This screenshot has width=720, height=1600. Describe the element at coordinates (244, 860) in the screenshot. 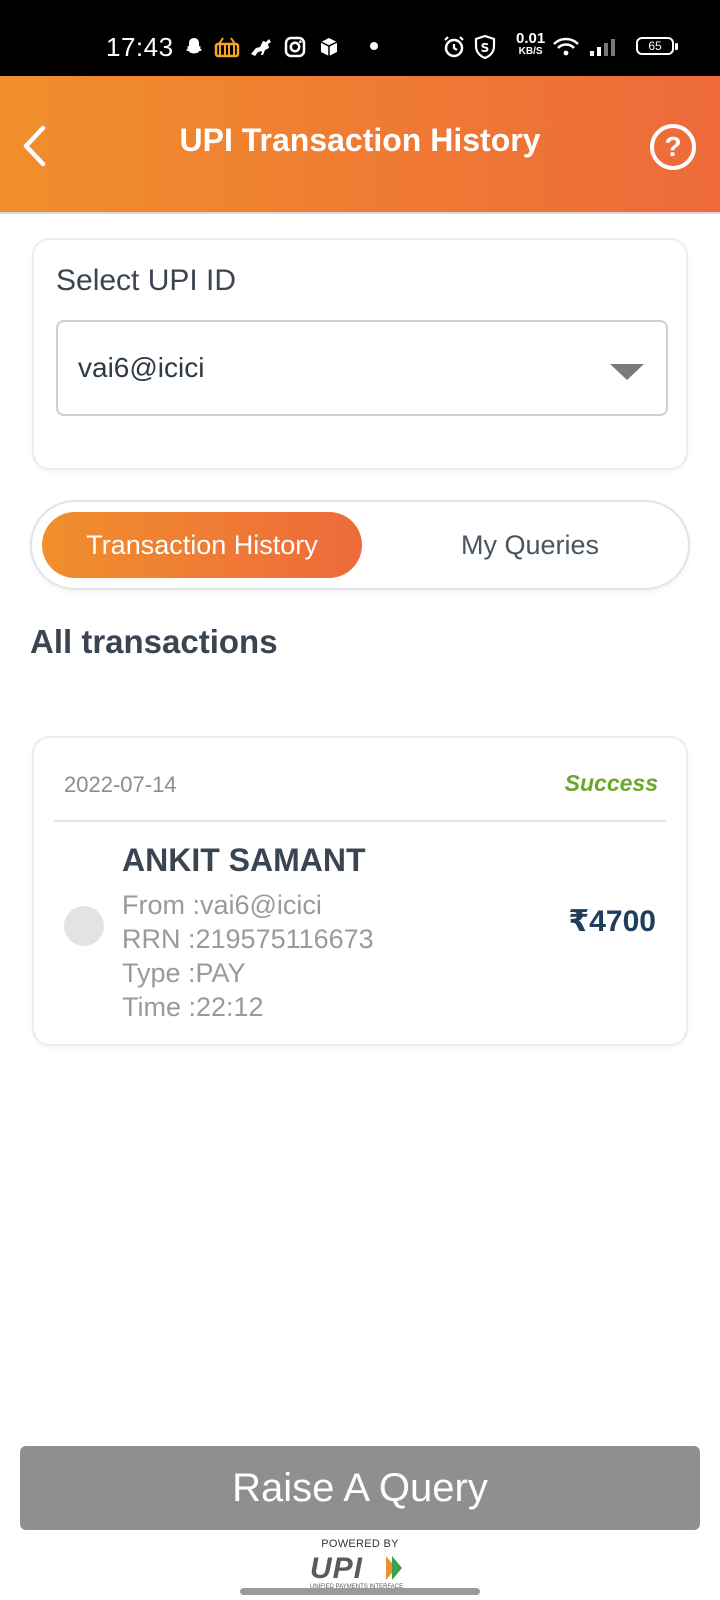

I see `payee-name: ANKIT SAMANT` at that location.